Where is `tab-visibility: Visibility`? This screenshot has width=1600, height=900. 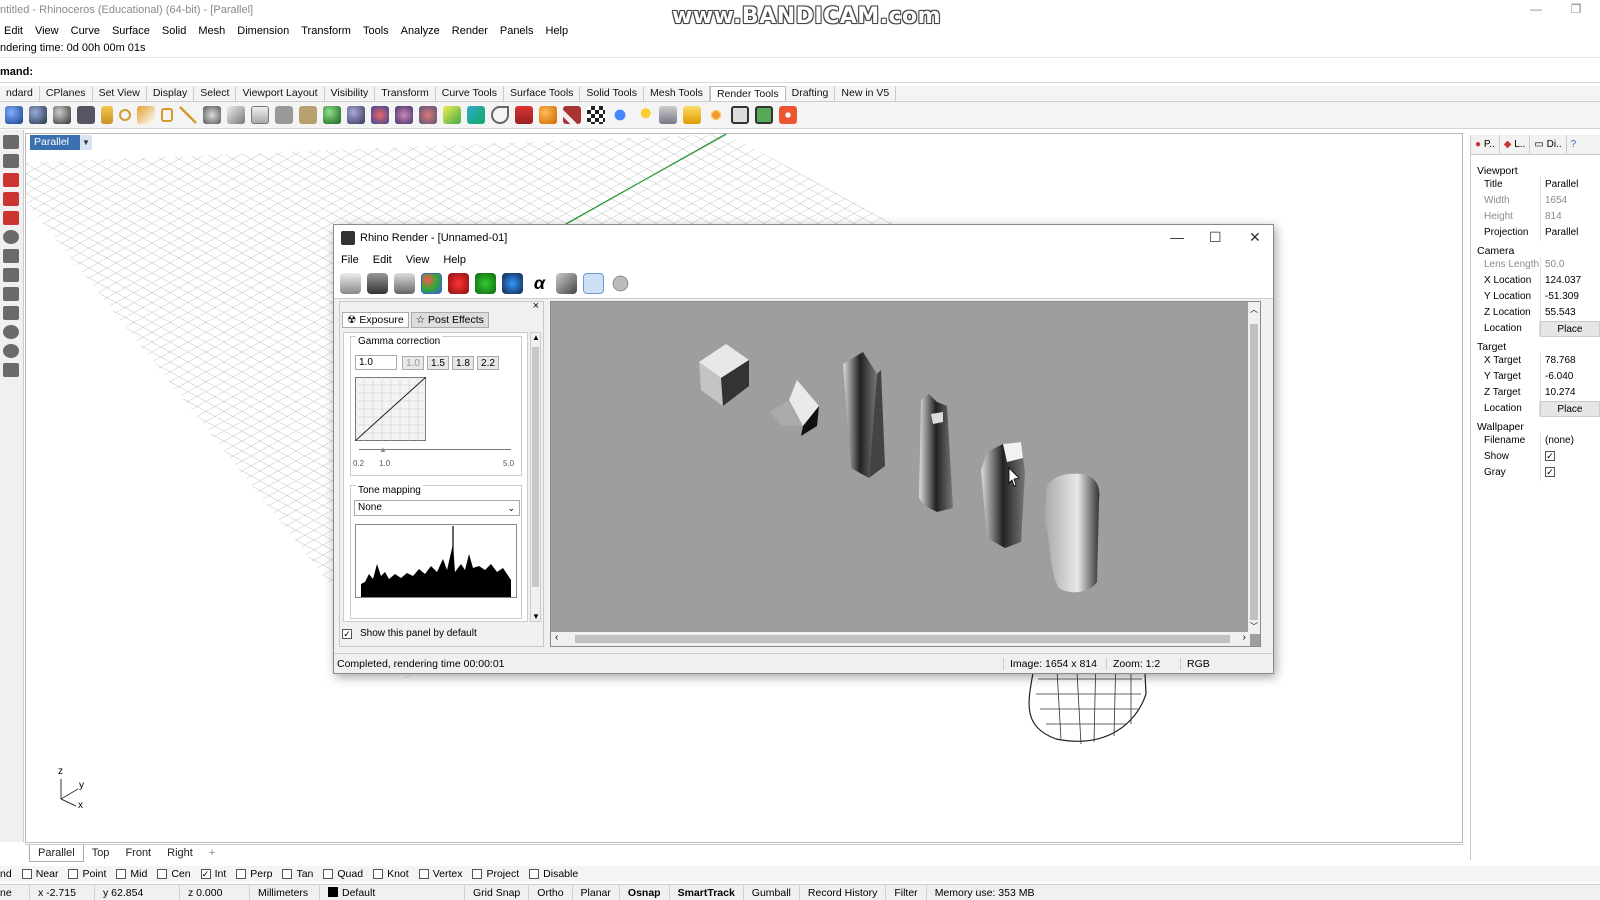
tab-visibility: Visibility is located at coordinates (350, 93).